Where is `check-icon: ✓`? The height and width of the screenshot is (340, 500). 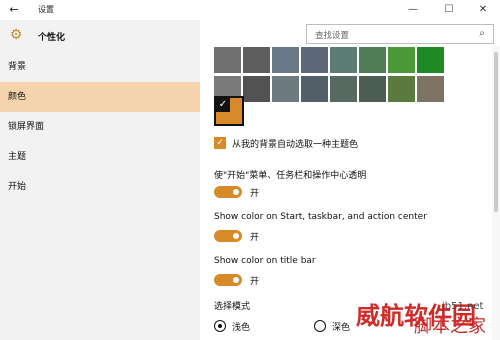 check-icon: ✓ is located at coordinates (223, 105).